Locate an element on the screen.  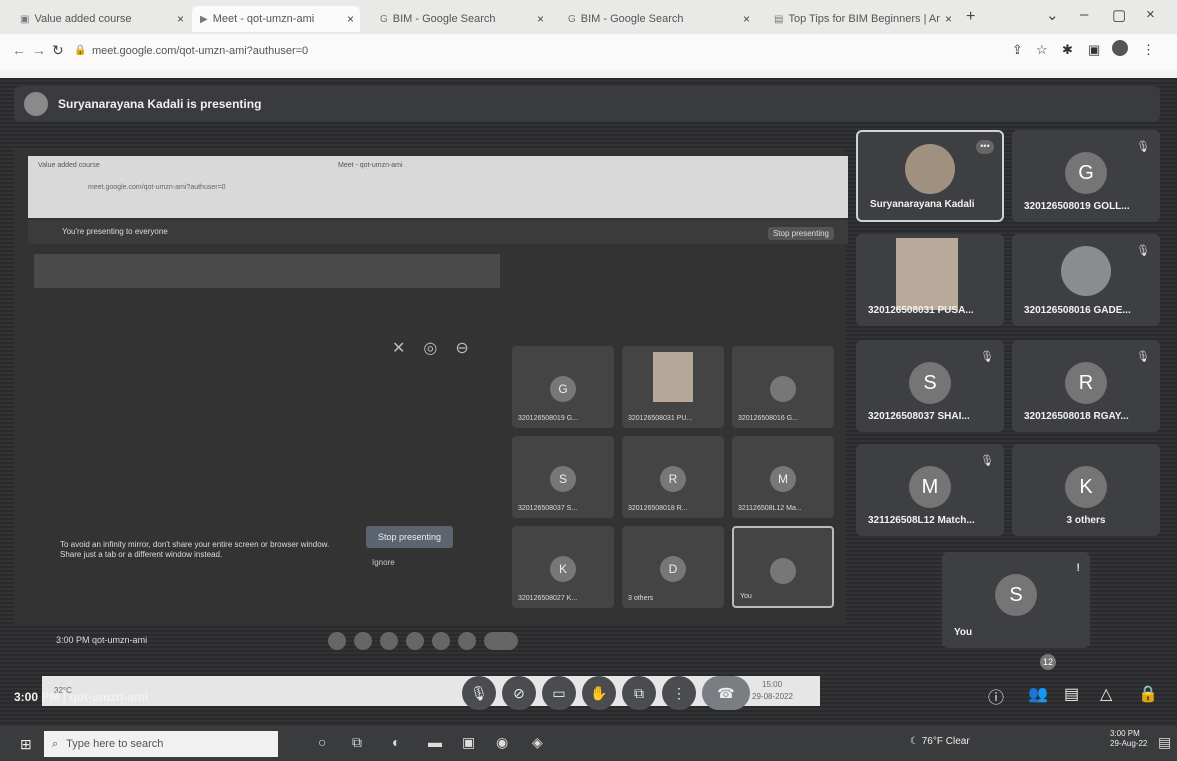
system-clock: 3:00 PM 29-Aug-22 is located at coordinates (1128, 739).